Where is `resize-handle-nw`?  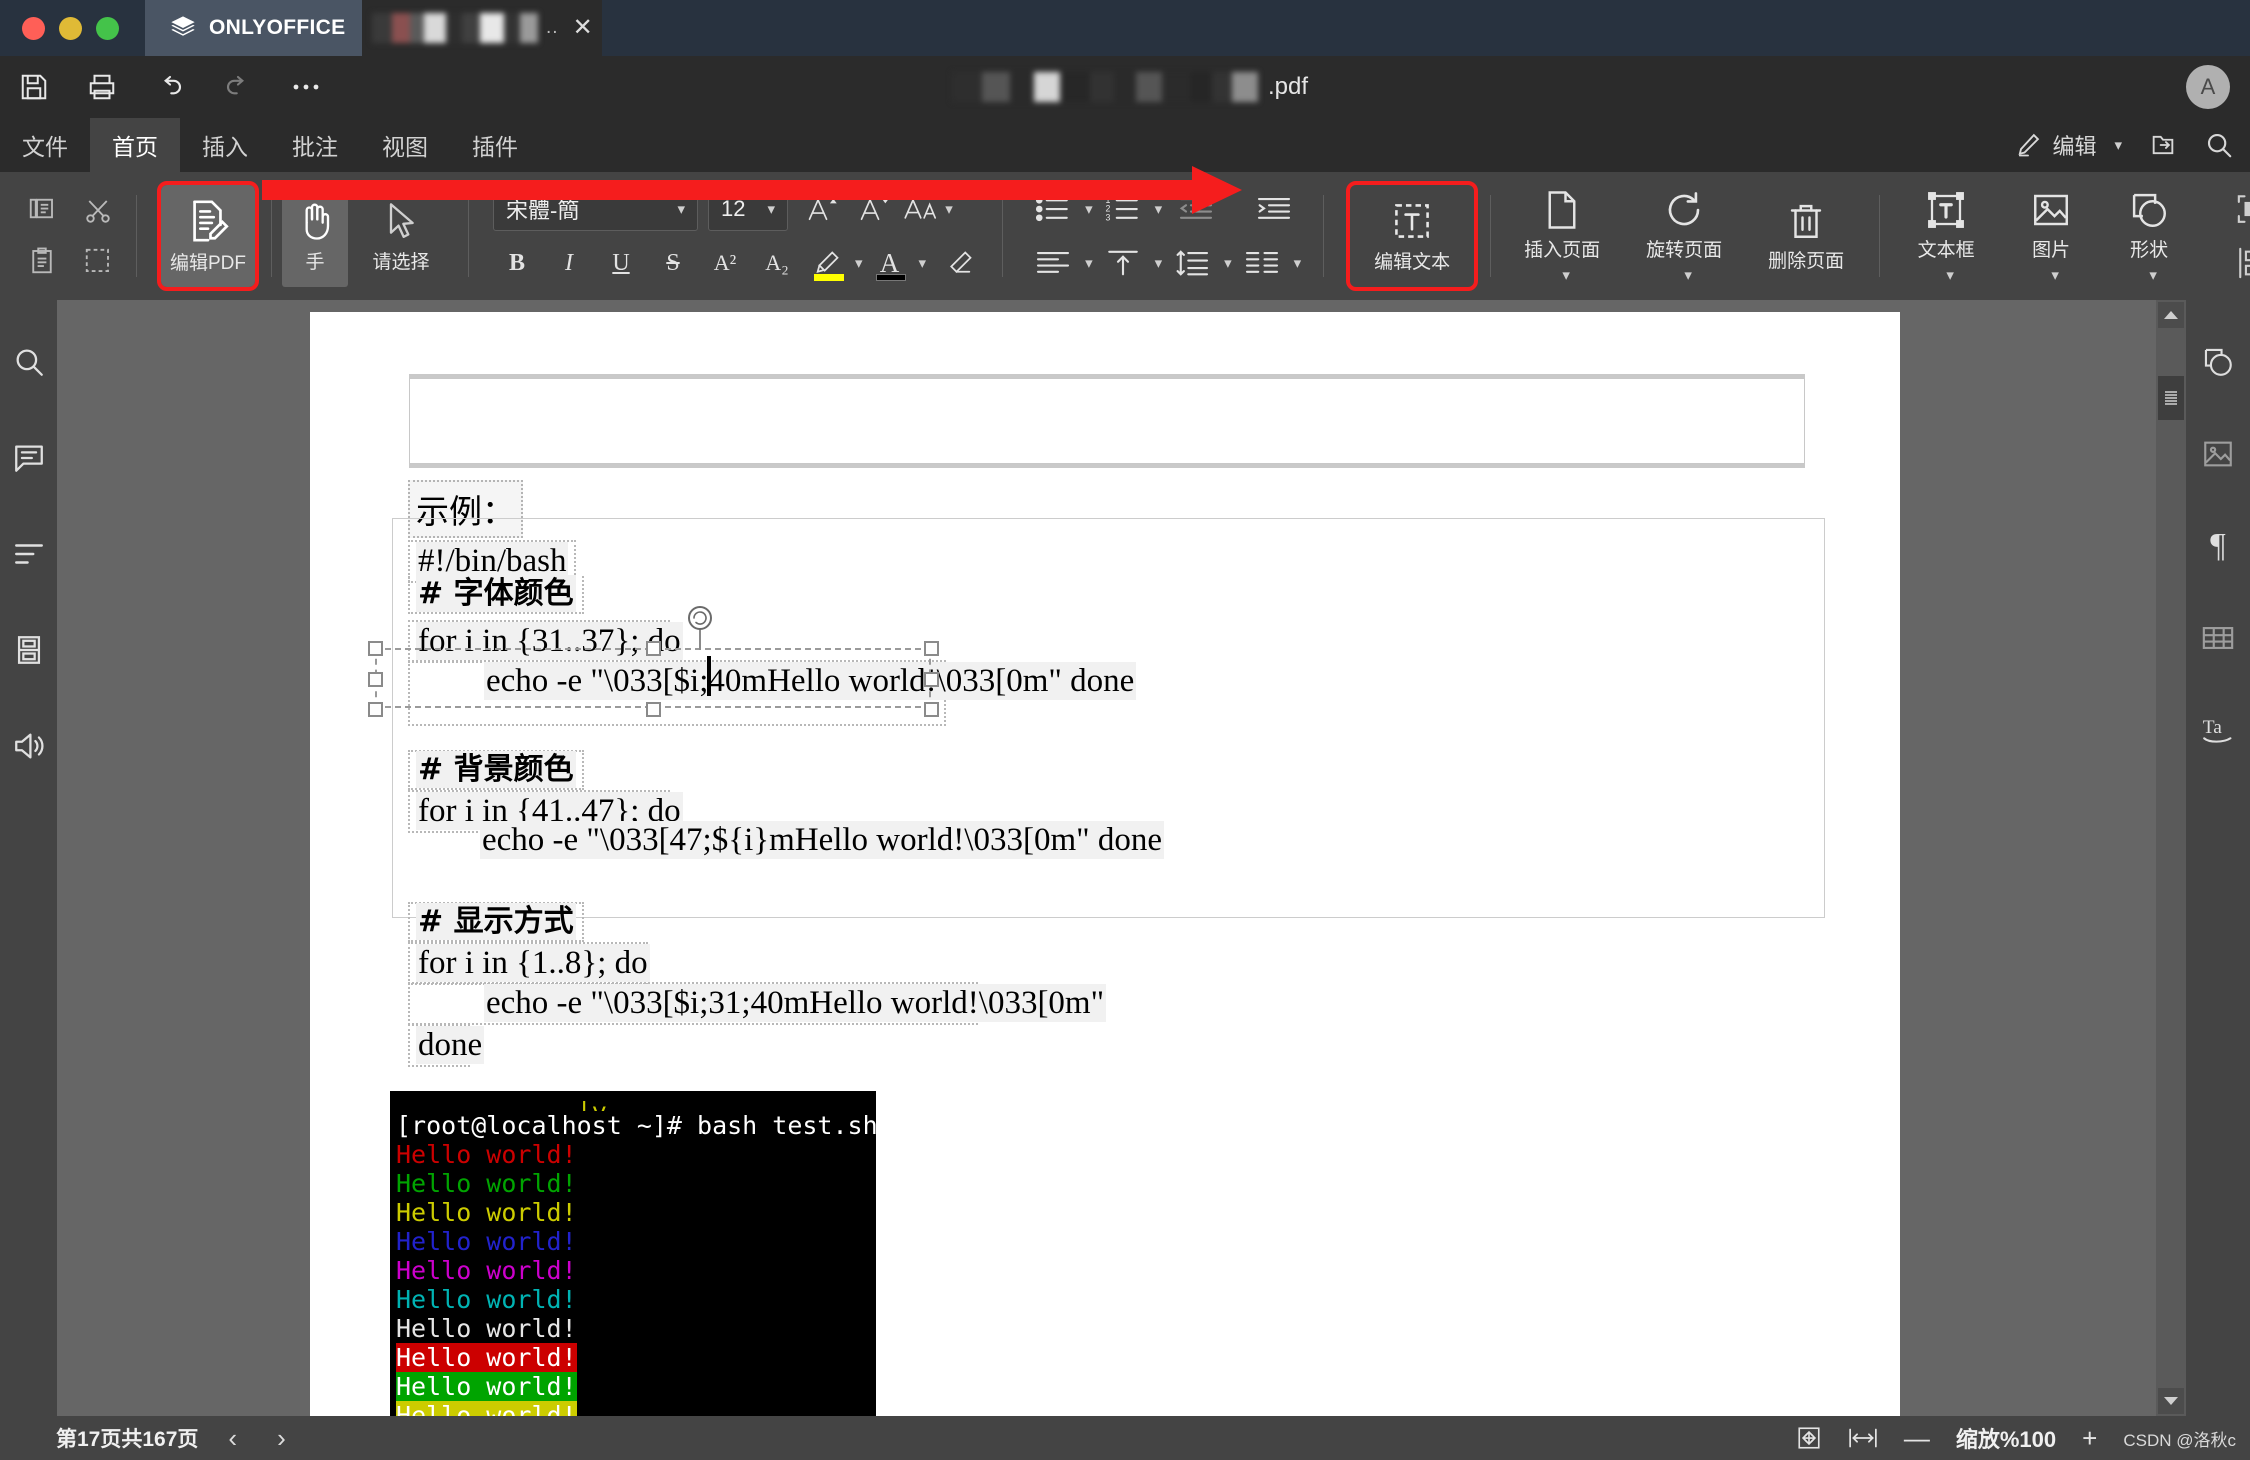
resize-handle-nw is located at coordinates (375, 648).